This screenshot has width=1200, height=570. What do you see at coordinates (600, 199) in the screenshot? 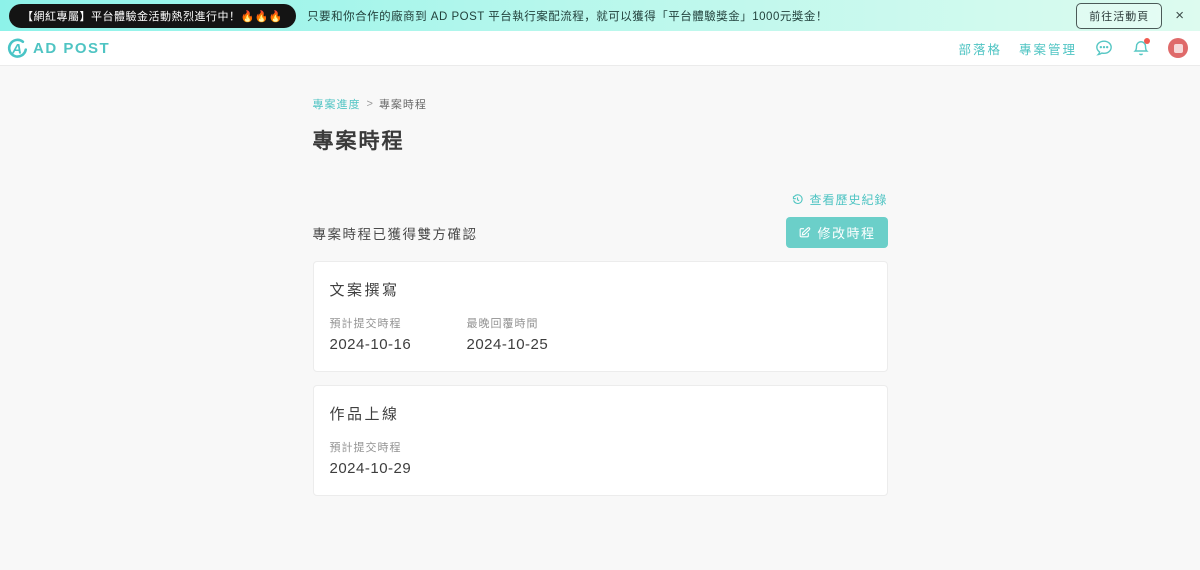
I see `history-row: 查看歷史紀錄` at bounding box center [600, 199].